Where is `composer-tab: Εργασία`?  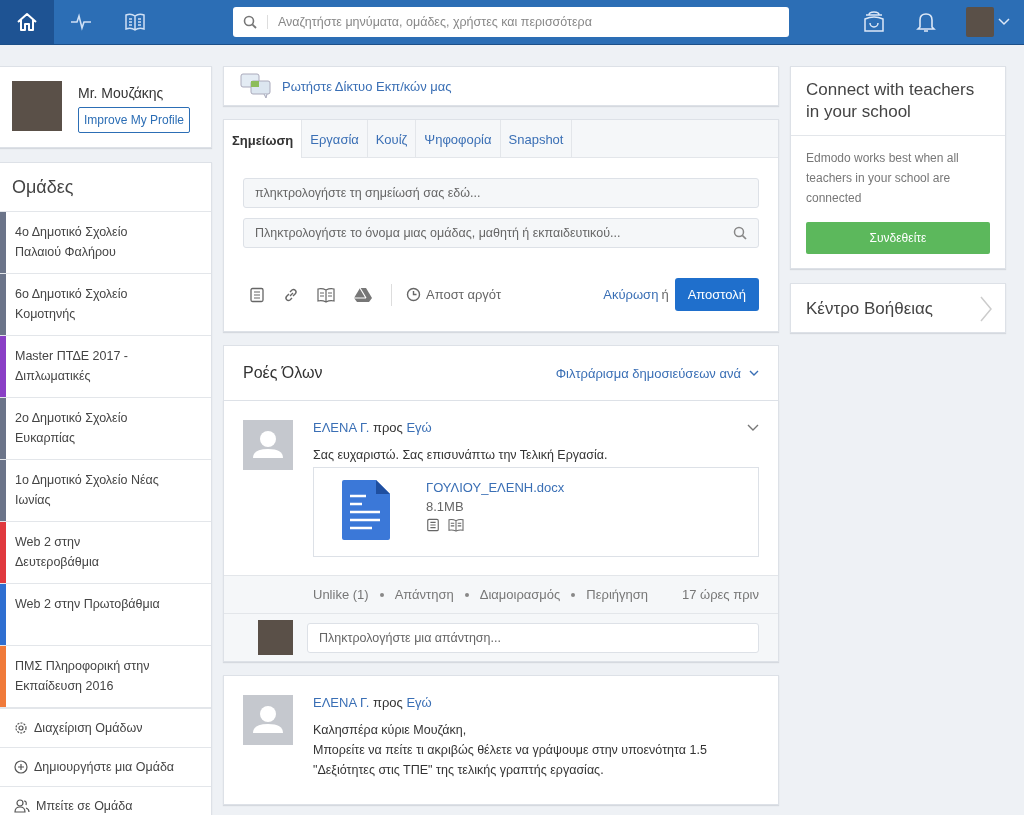 composer-tab: Εργασία is located at coordinates (335, 138).